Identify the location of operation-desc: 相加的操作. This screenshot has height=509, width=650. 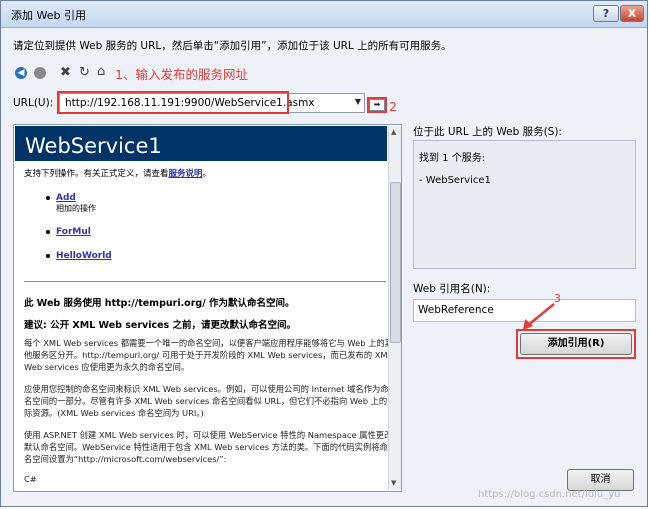
(76, 208).